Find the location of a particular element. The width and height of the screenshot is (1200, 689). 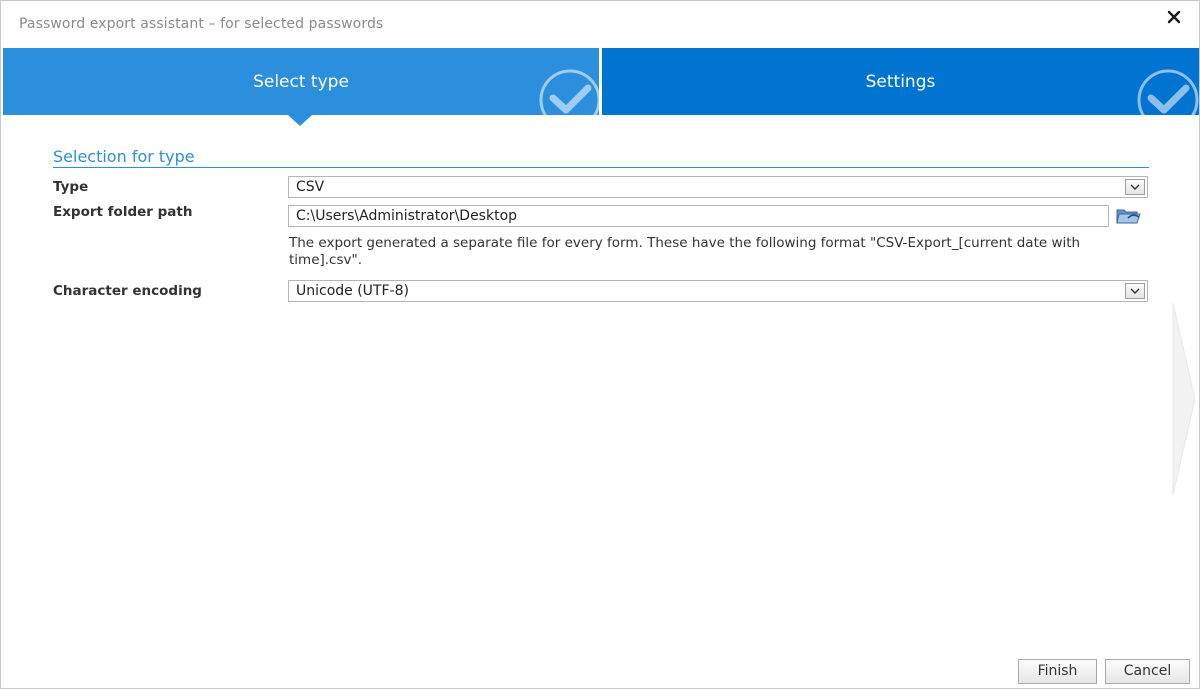

section-divider is located at coordinates (601, 167).